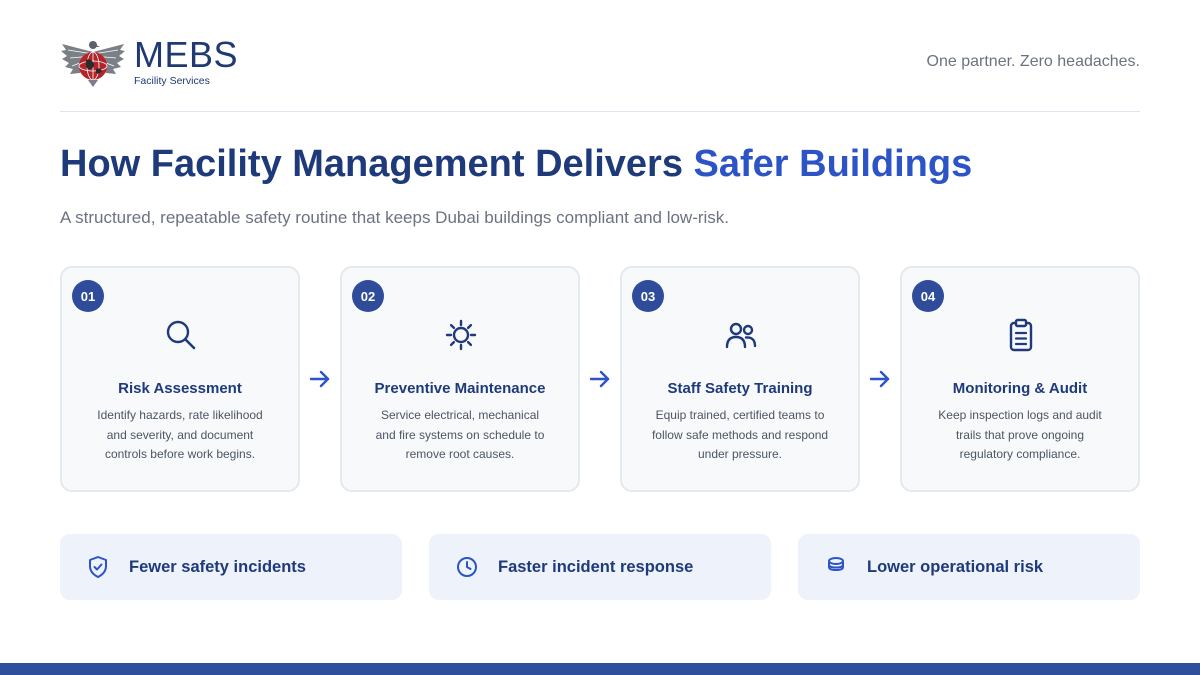  I want to click on shield-check-icon, so click(98, 567).